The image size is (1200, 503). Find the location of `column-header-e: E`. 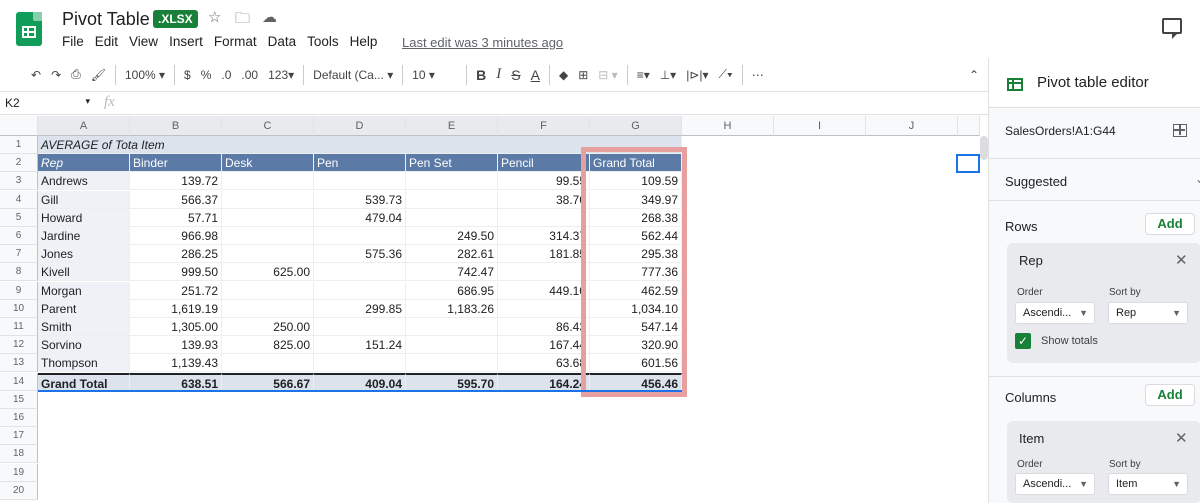

column-header-e: E is located at coordinates (452, 126).